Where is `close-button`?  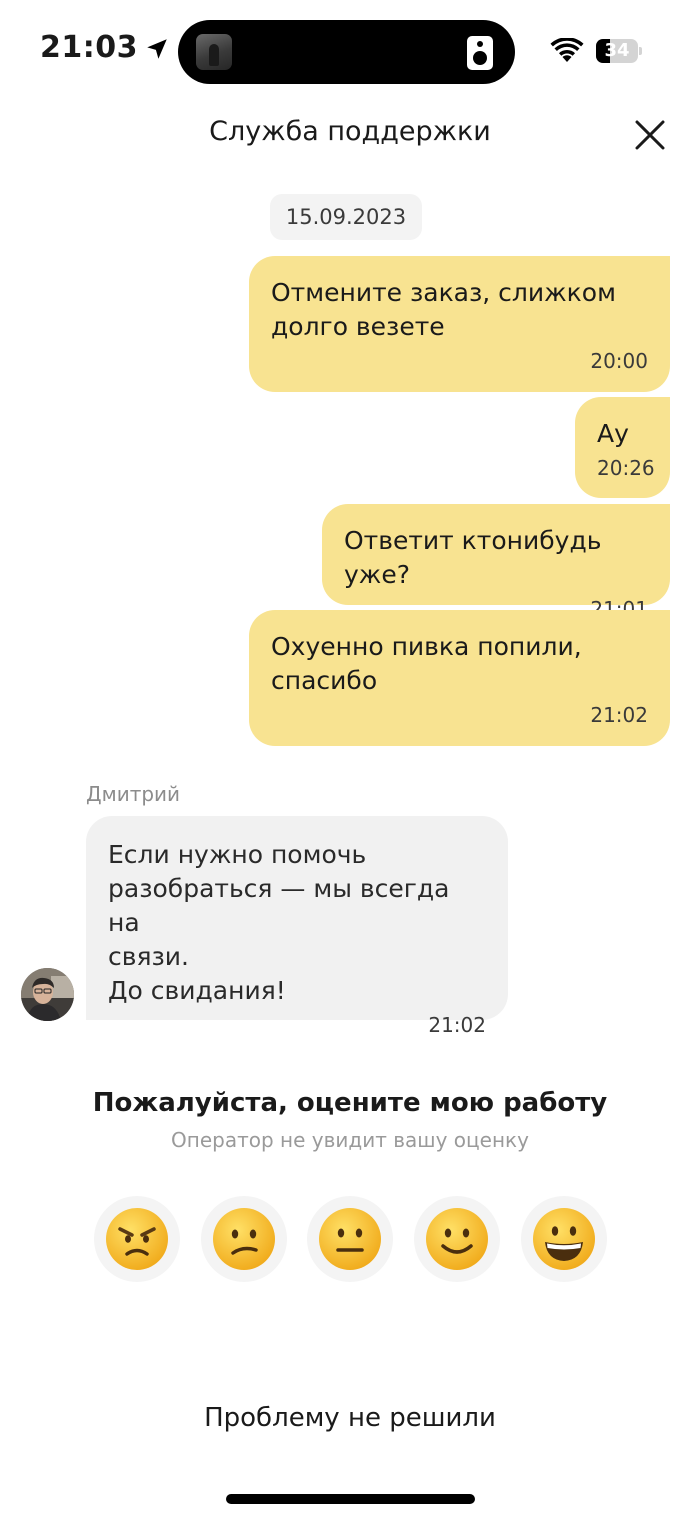
close-button is located at coordinates (650, 135).